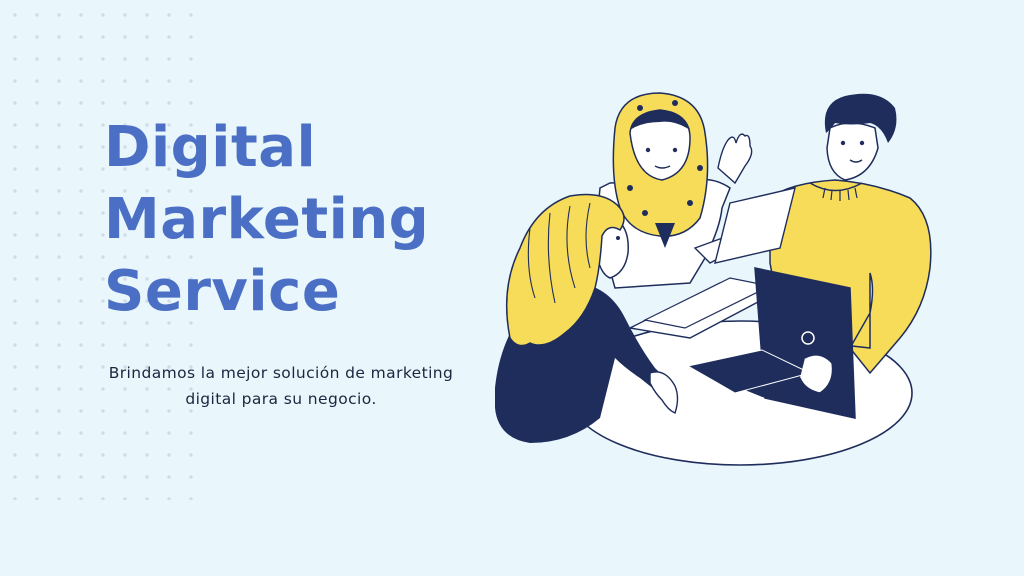 This screenshot has width=1024, height=576. Describe the element at coordinates (210, 147) in the screenshot. I see `title-line-1: Digital` at that location.